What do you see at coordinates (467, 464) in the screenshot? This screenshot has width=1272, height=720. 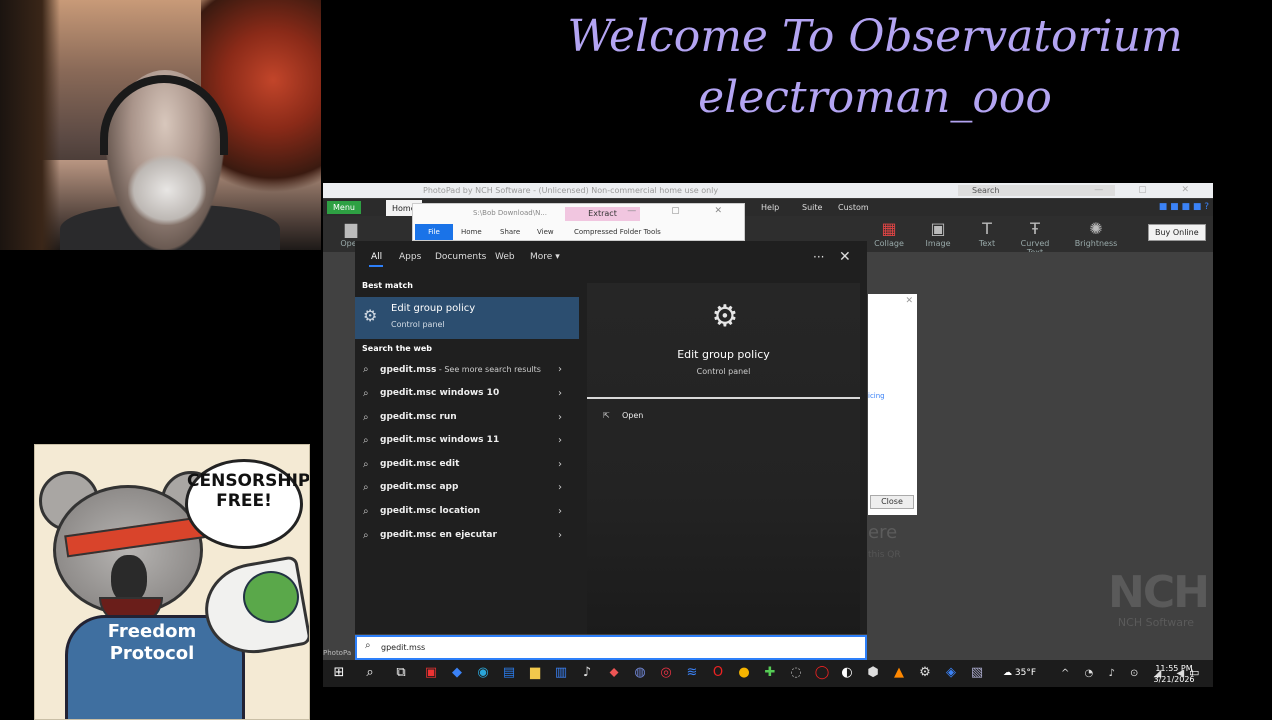 I see `web-result: ⌕ gpedit.msc edit ›` at bounding box center [467, 464].